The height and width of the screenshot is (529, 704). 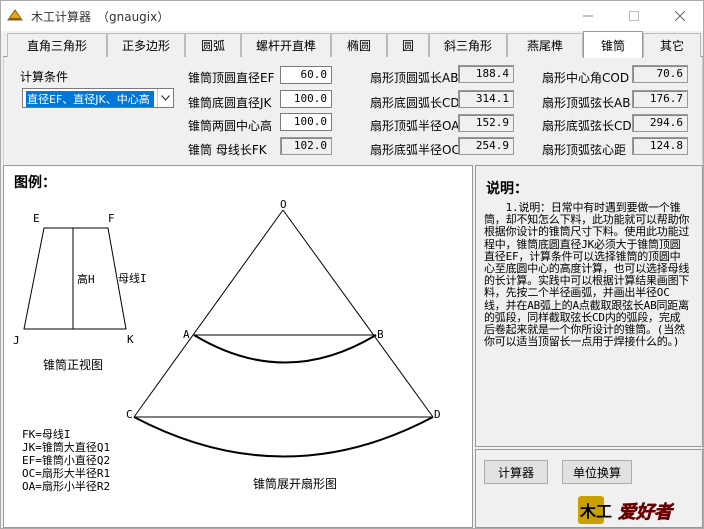 What do you see at coordinates (66, 473) in the screenshot?
I see `legend-item: OC=扇形大半径R1` at bounding box center [66, 473].